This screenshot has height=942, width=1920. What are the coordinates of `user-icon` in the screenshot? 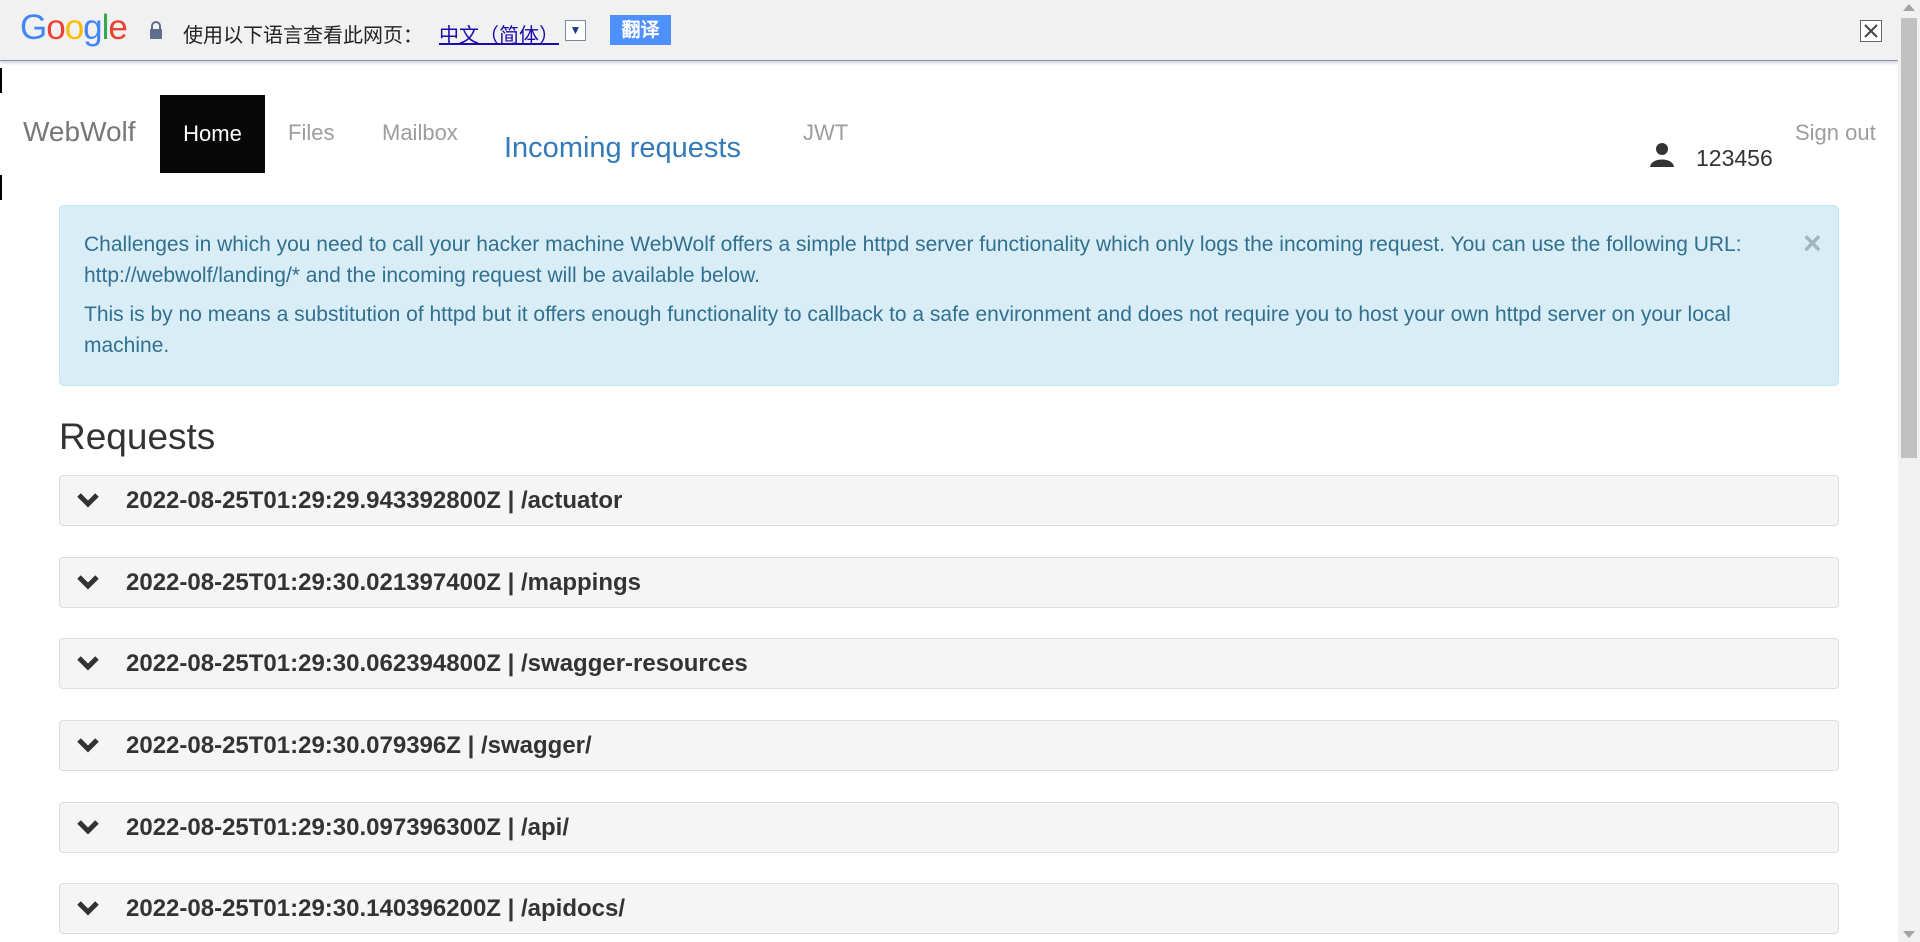 It's located at (1662, 155).